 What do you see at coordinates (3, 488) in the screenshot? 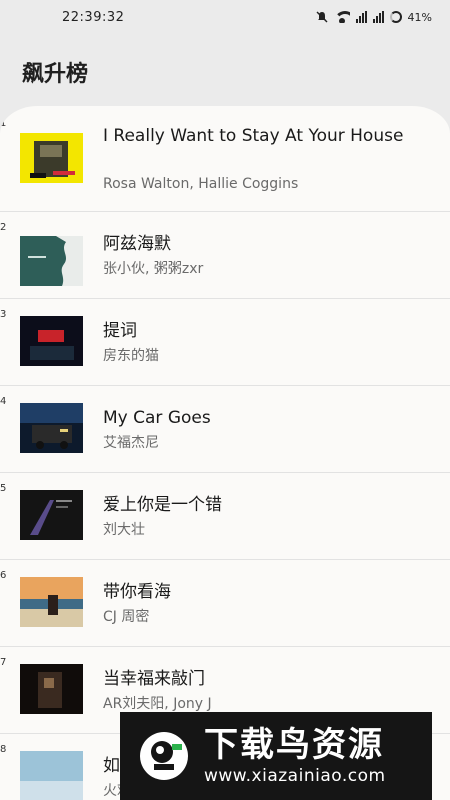
I see `song-rank: 5` at bounding box center [3, 488].